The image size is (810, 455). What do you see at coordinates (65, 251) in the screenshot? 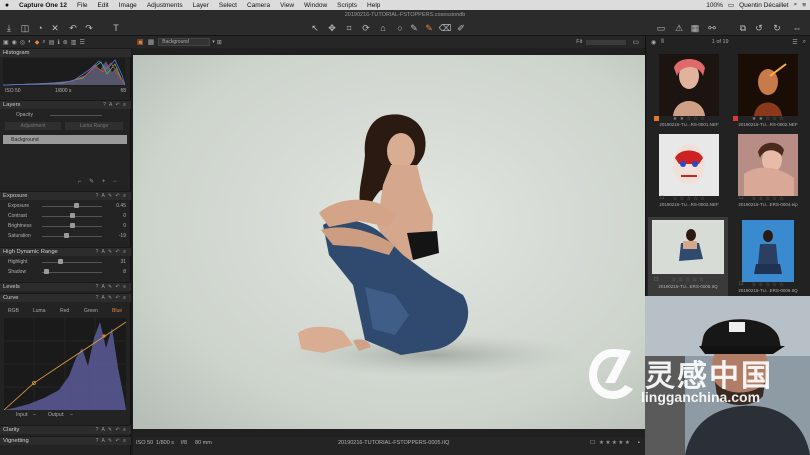
I see `hdr-header: High Dynamic Range ? A ✎ ↶ ≡` at bounding box center [65, 251].